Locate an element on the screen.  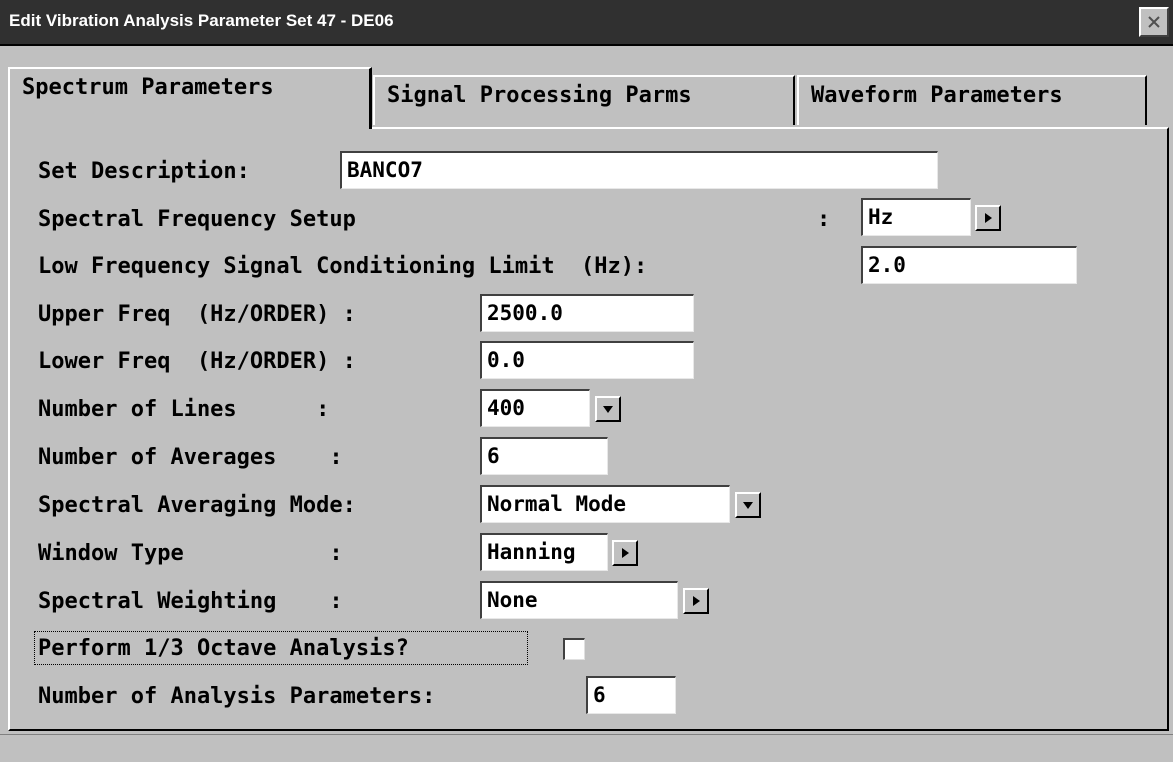
spectral-frequency-setup-colon: : is located at coordinates (824, 219).